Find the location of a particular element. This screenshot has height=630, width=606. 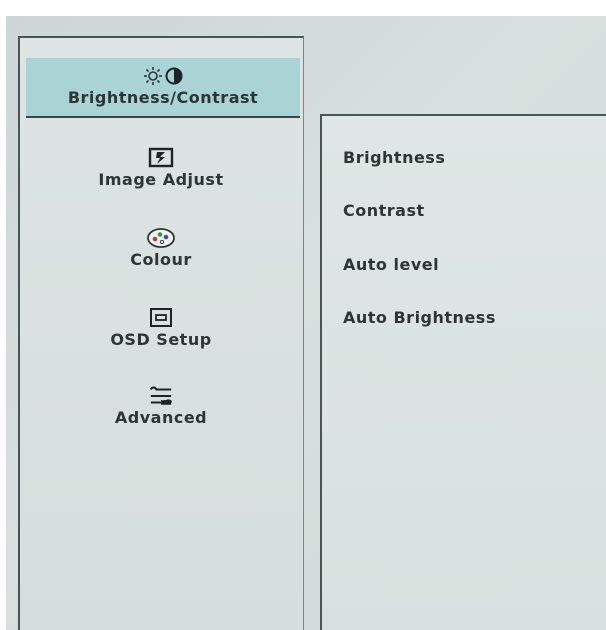

menu-item-colour: Colour is located at coordinates (161, 248).